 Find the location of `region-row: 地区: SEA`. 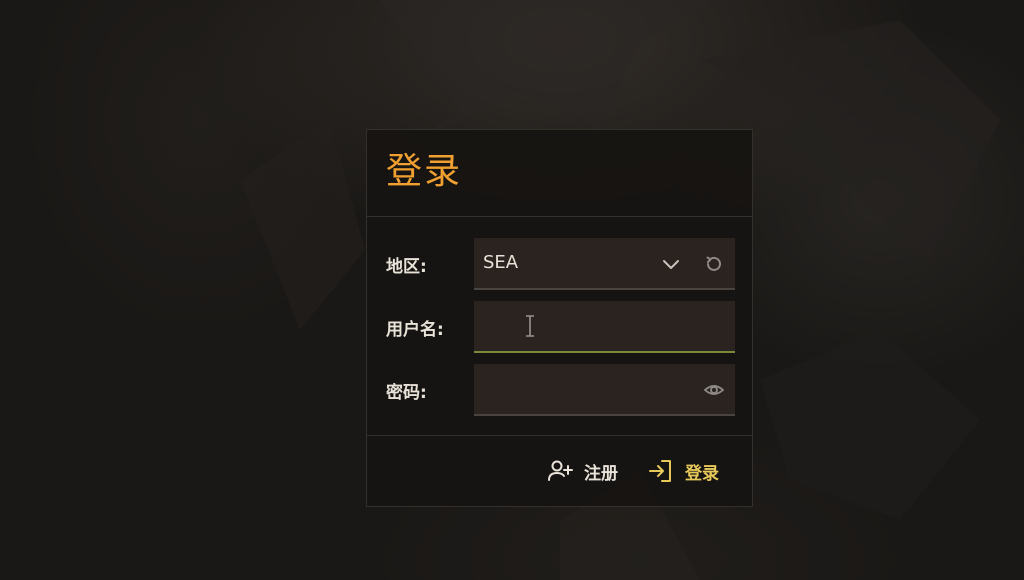

region-row: 地区: SEA is located at coordinates (559, 264).